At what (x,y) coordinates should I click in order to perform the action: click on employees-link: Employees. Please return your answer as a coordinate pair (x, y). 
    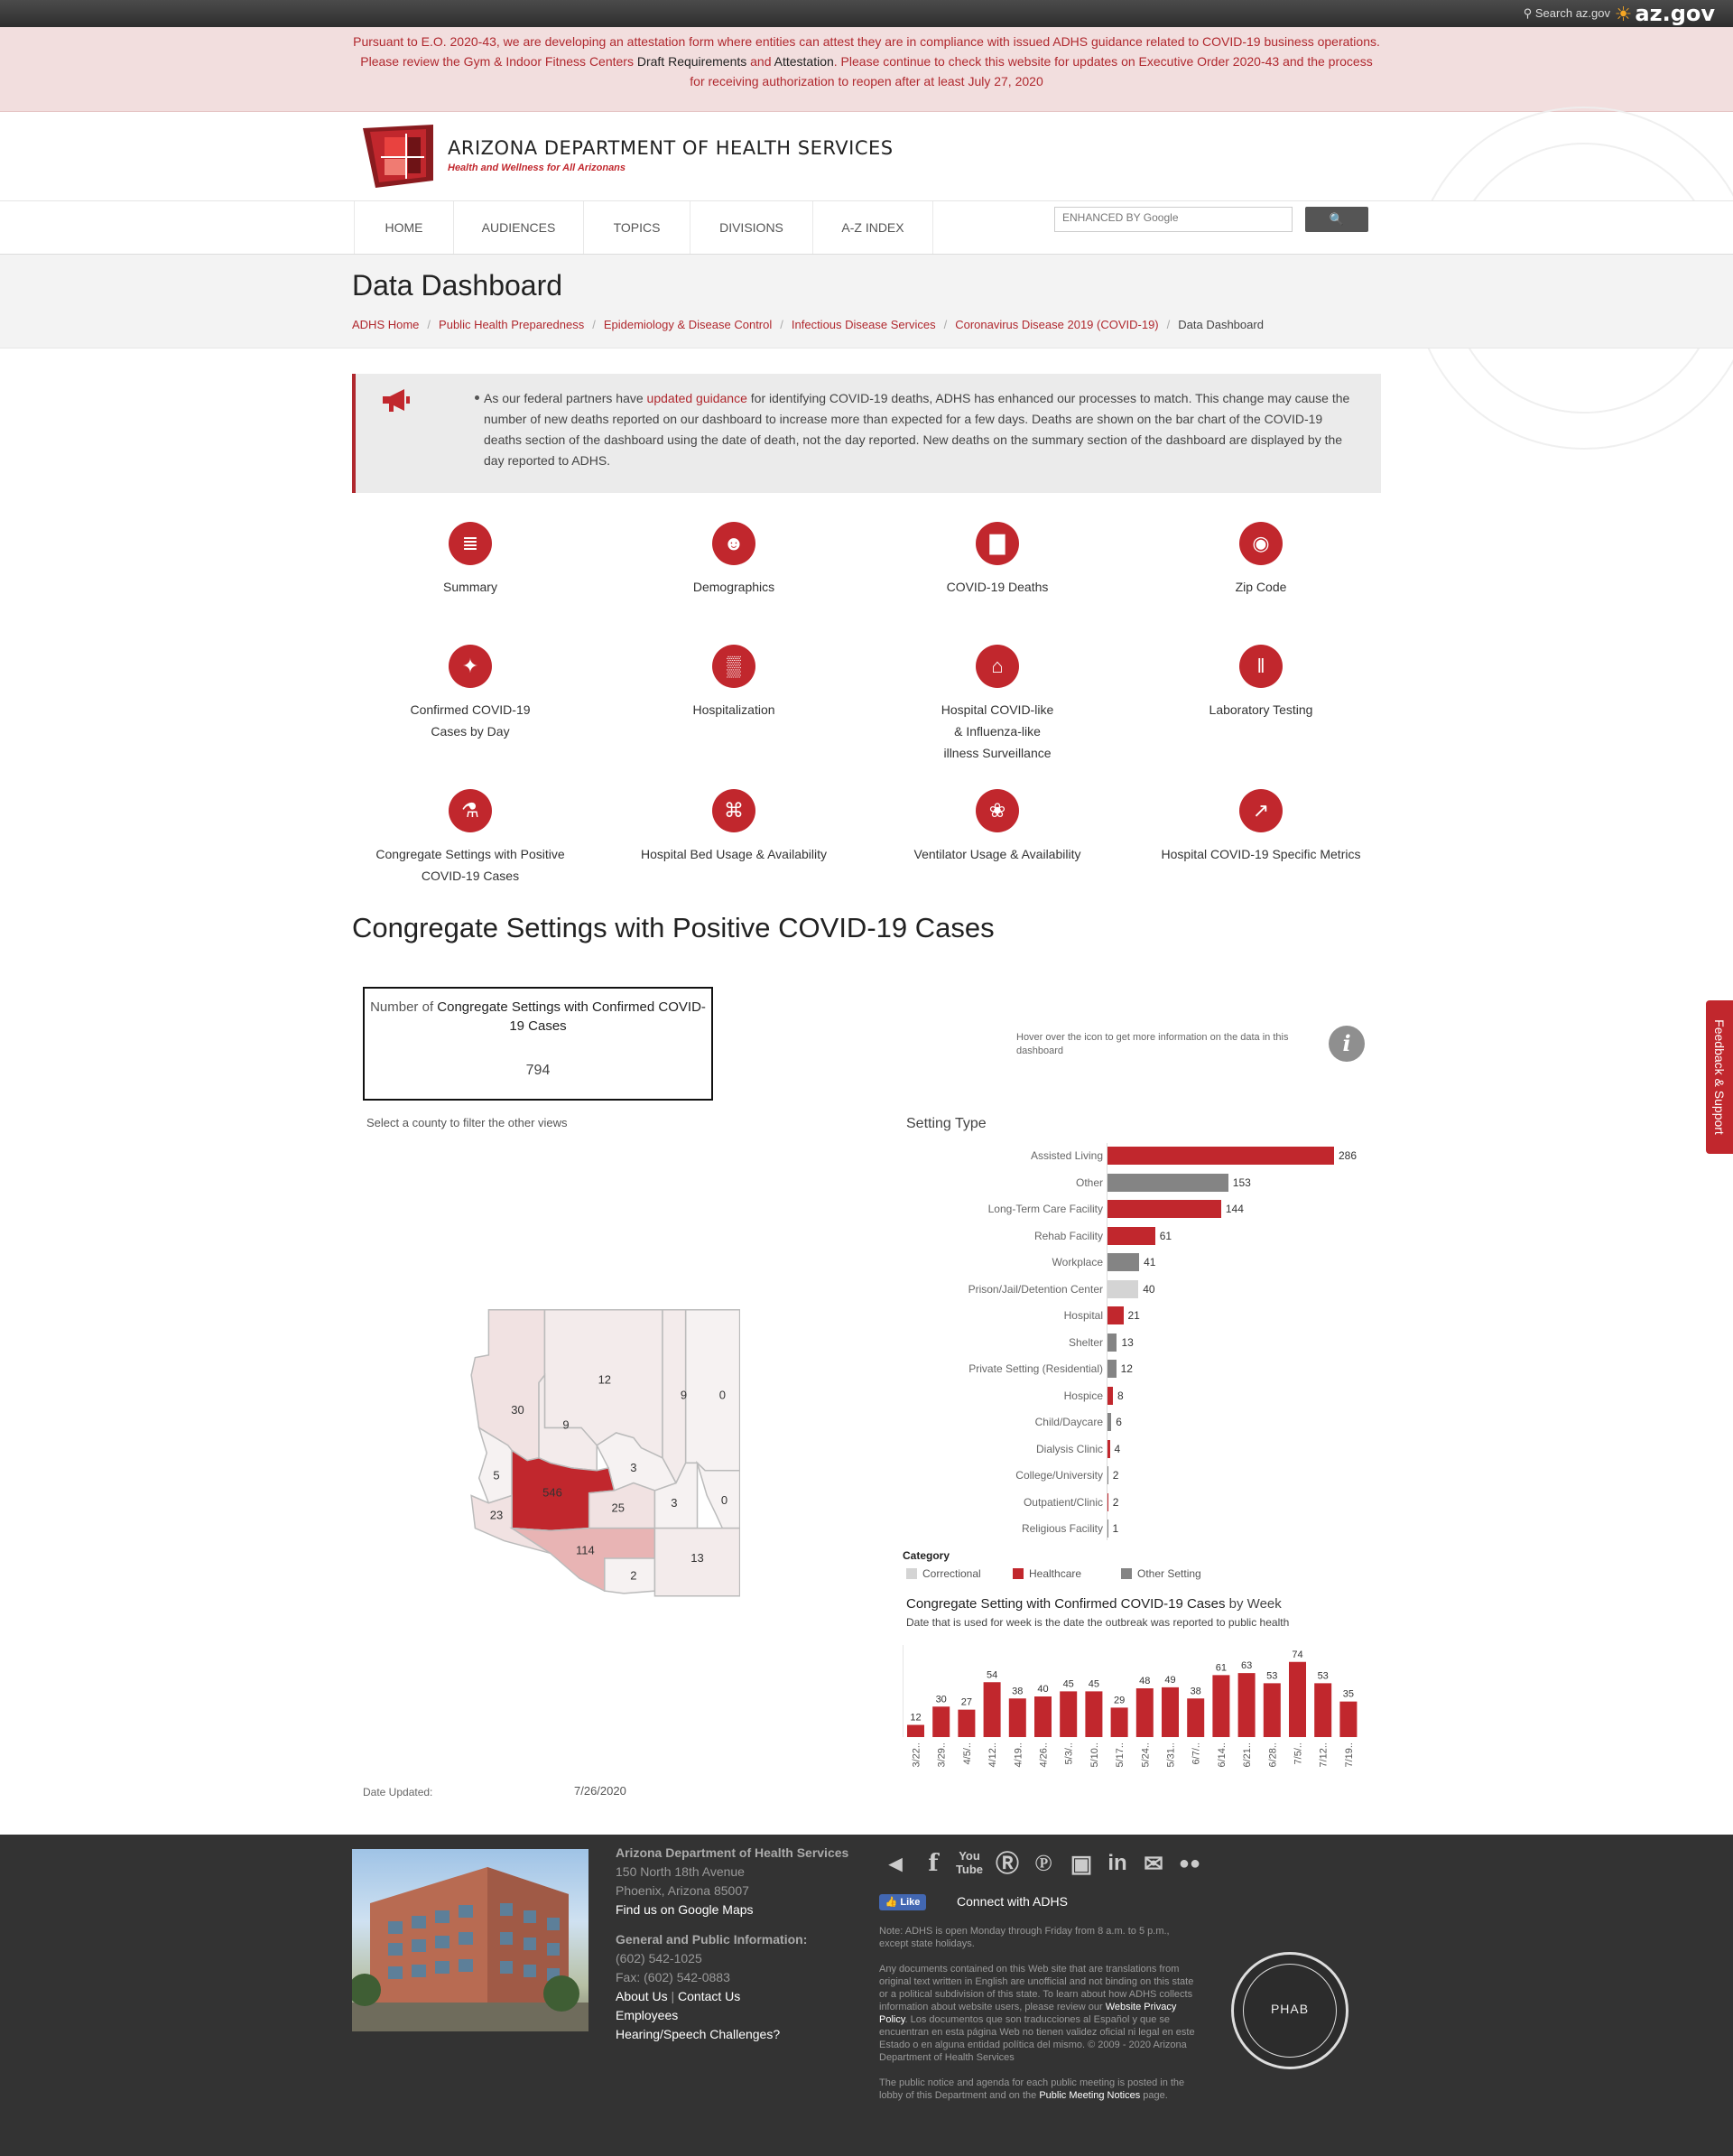
    Looking at the image, I should click on (733, 2016).